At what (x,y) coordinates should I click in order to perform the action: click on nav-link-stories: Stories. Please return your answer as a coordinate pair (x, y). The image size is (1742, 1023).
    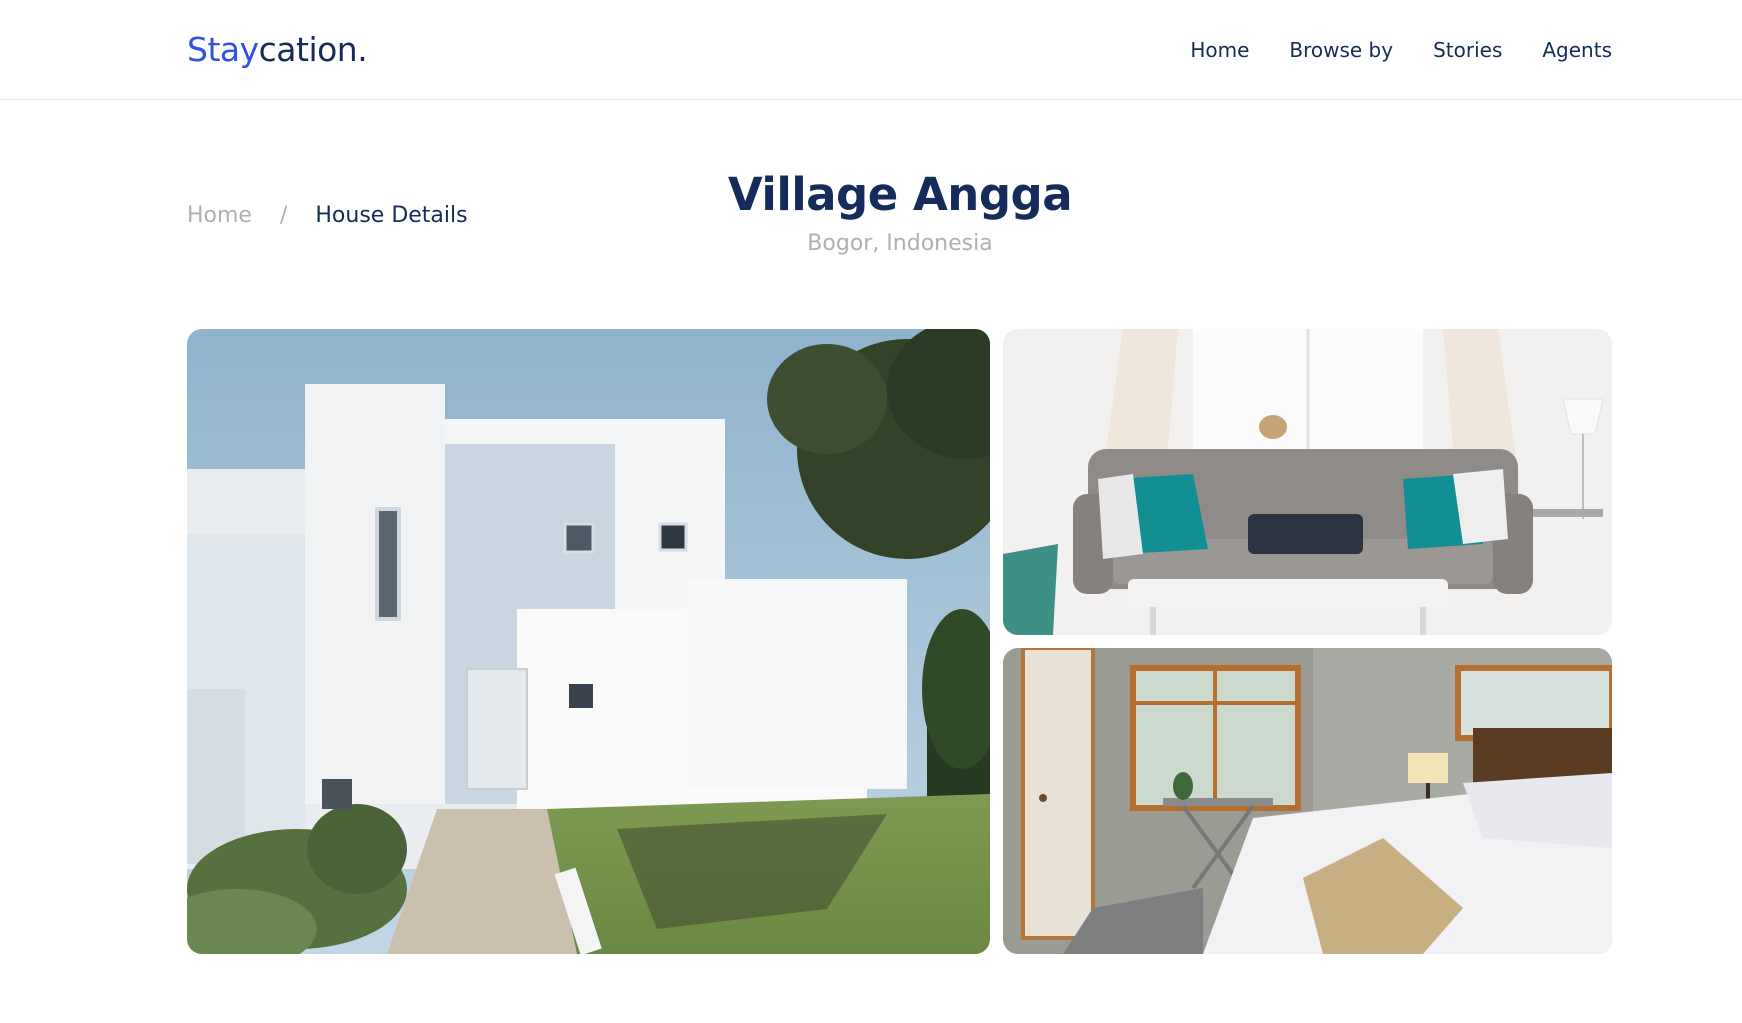
    Looking at the image, I should click on (1467, 50).